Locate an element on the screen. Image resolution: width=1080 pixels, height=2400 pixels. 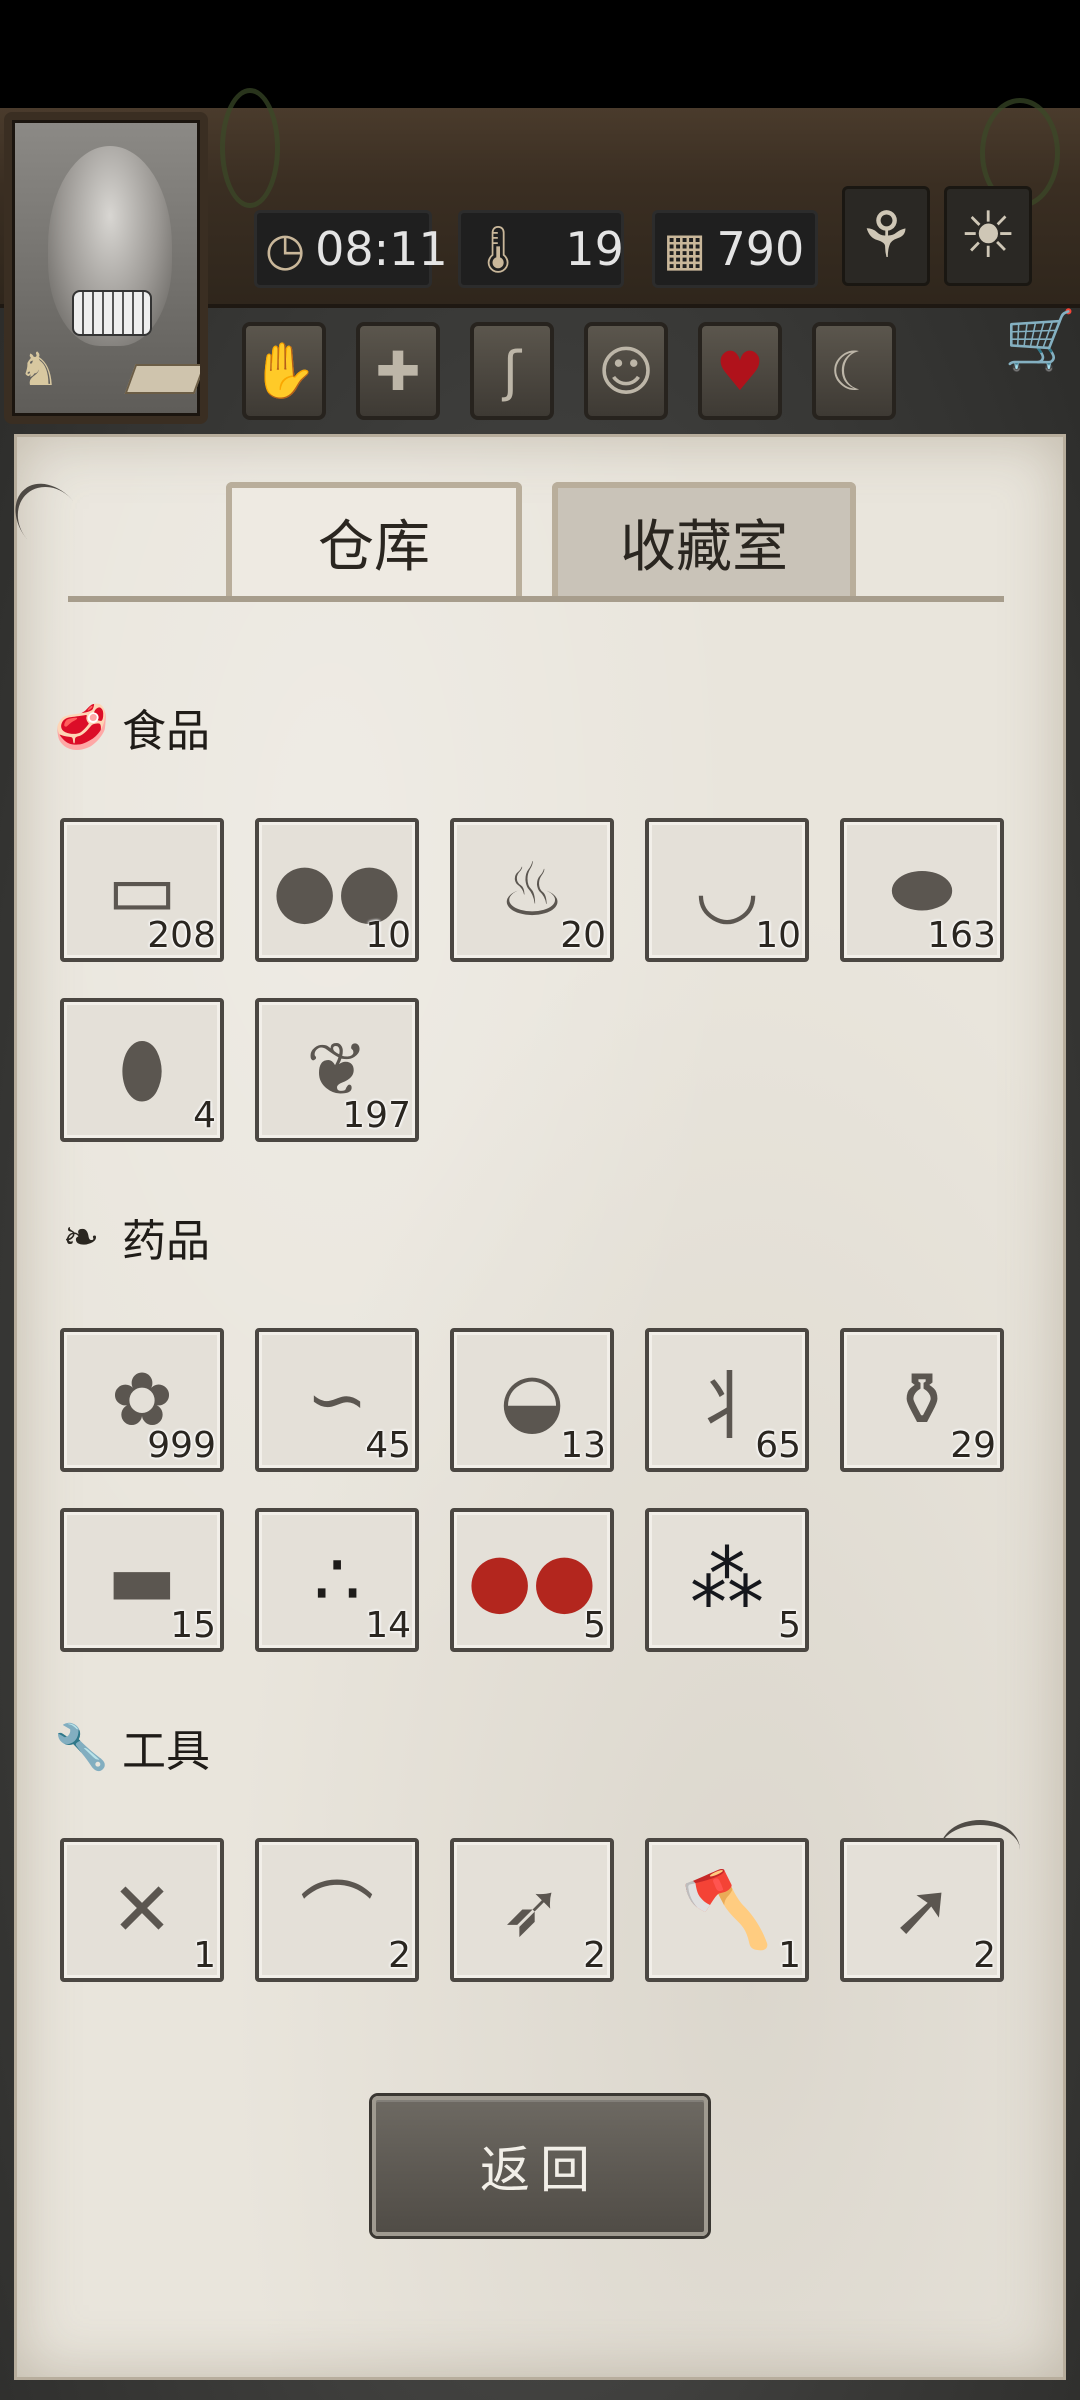
item-count: 45 is located at coordinates (388, 1445).